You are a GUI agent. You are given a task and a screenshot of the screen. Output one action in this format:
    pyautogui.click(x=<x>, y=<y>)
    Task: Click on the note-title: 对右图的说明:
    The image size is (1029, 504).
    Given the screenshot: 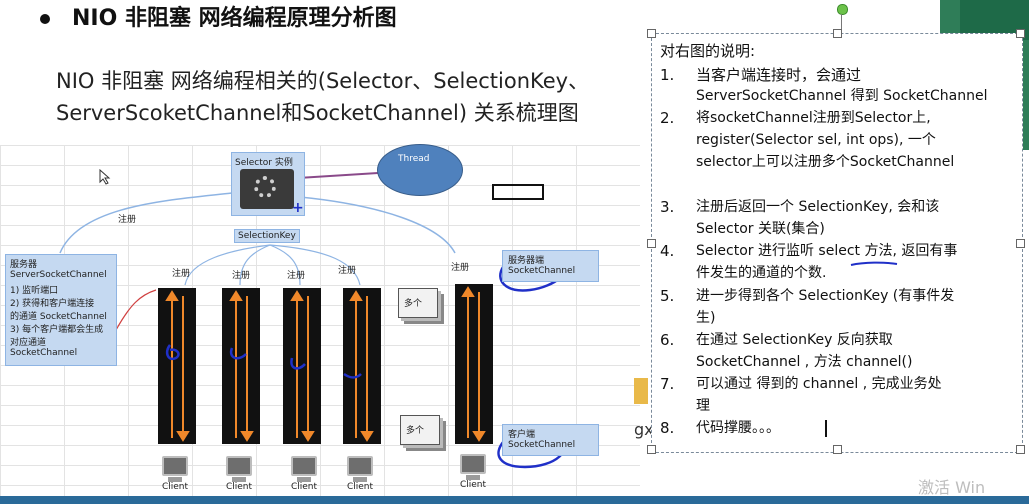 What is the action you would take?
    pyautogui.click(x=708, y=51)
    